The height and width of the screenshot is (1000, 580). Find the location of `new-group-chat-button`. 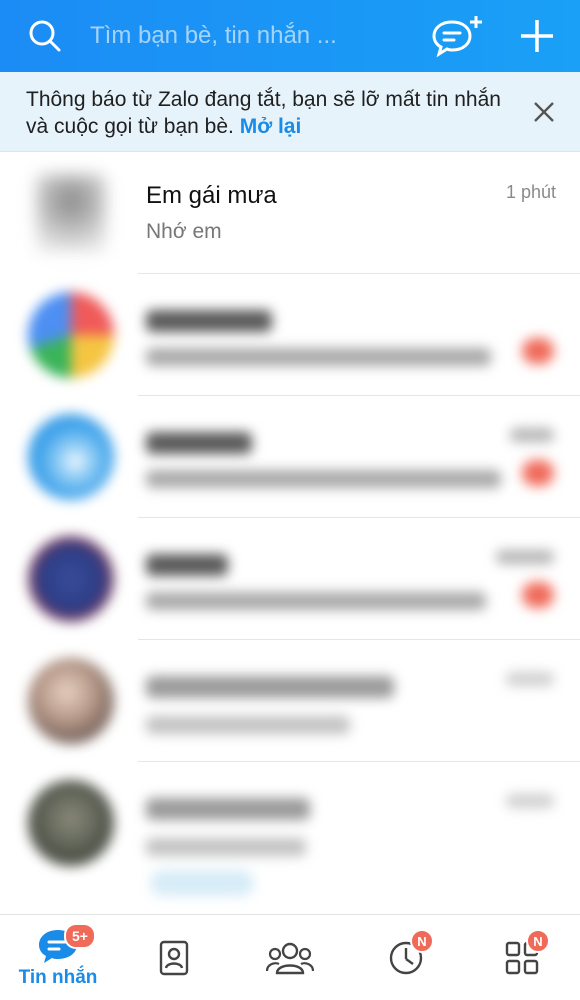

new-group-chat-button is located at coordinates (458, 36).